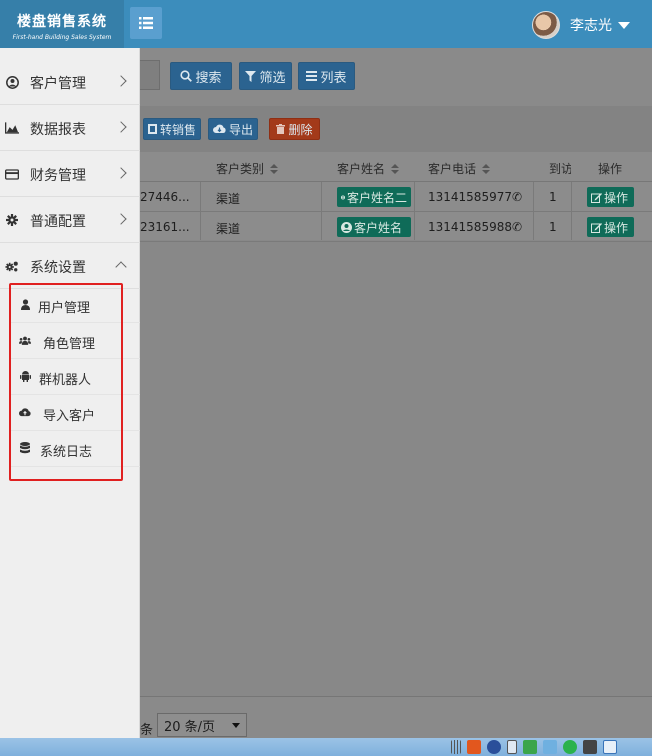  Describe the element at coordinates (512, 747) in the screenshot. I see `window-icon` at that location.